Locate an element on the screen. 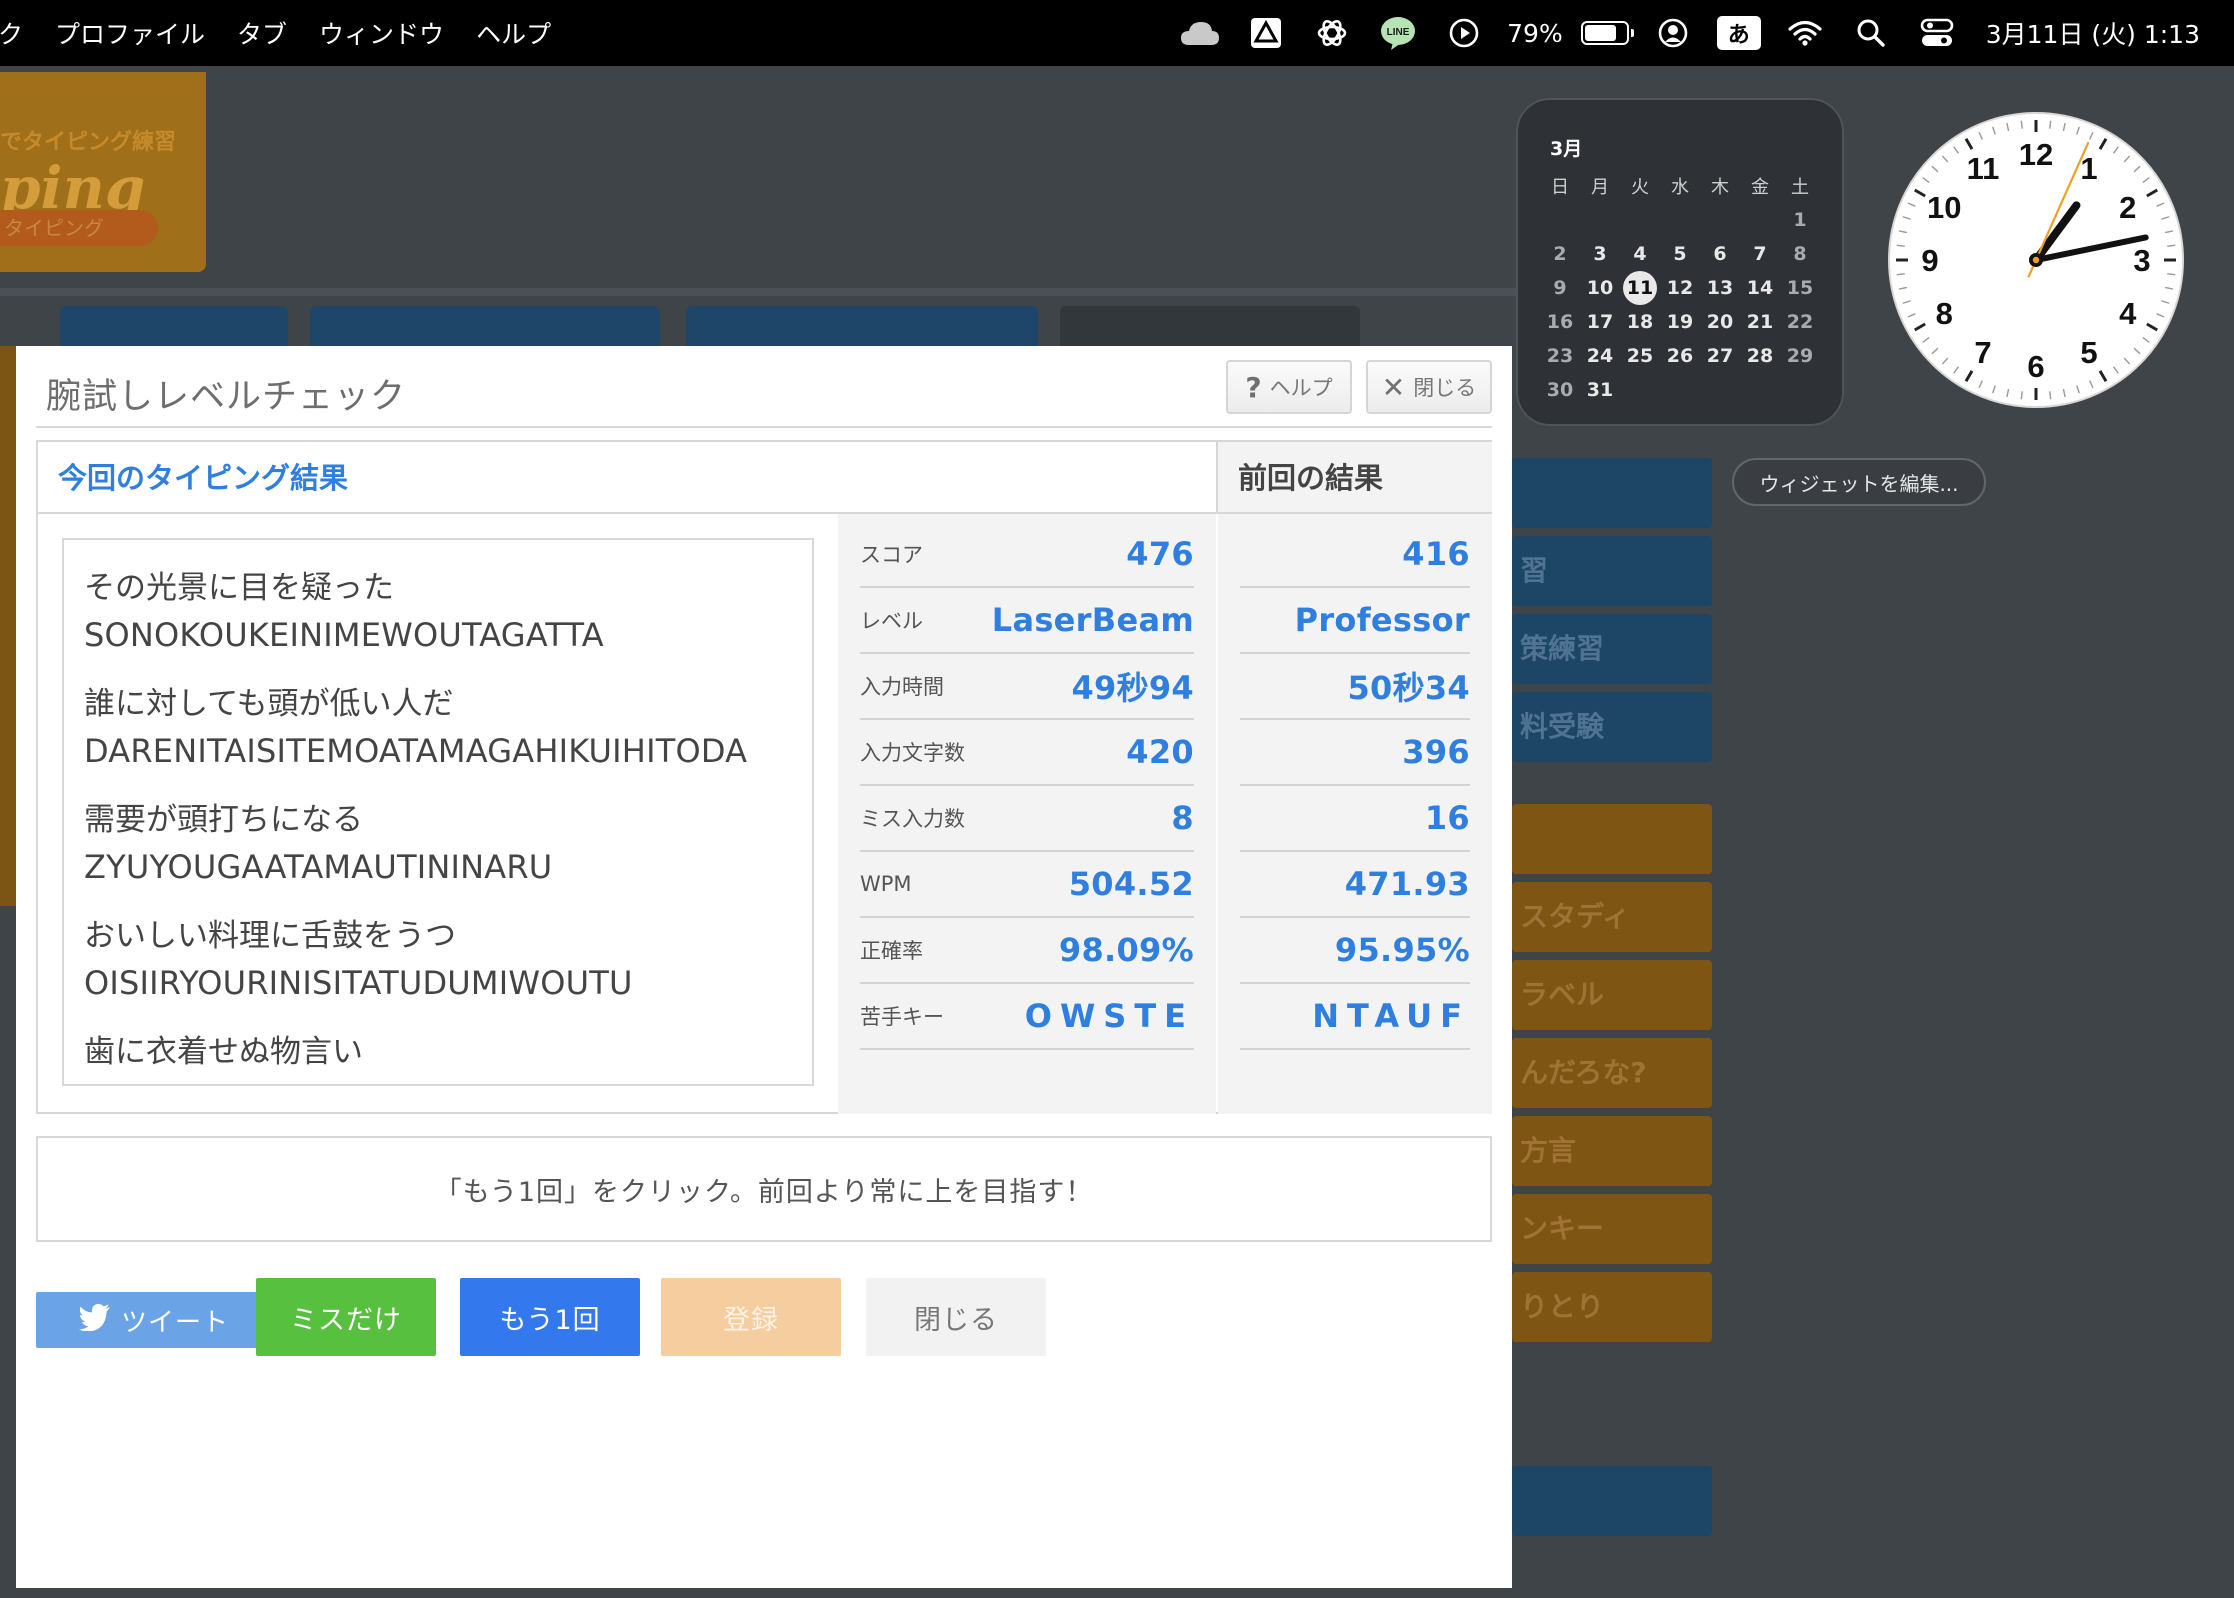 The image size is (2234, 1598). user-circle-icon is located at coordinates (1673, 33).